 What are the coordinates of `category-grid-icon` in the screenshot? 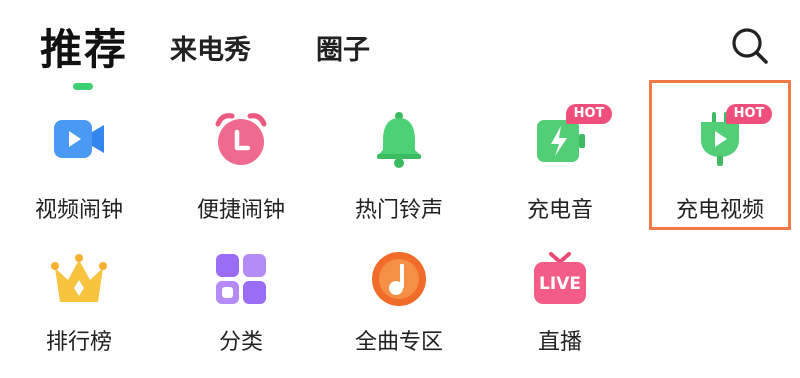 It's located at (241, 279).